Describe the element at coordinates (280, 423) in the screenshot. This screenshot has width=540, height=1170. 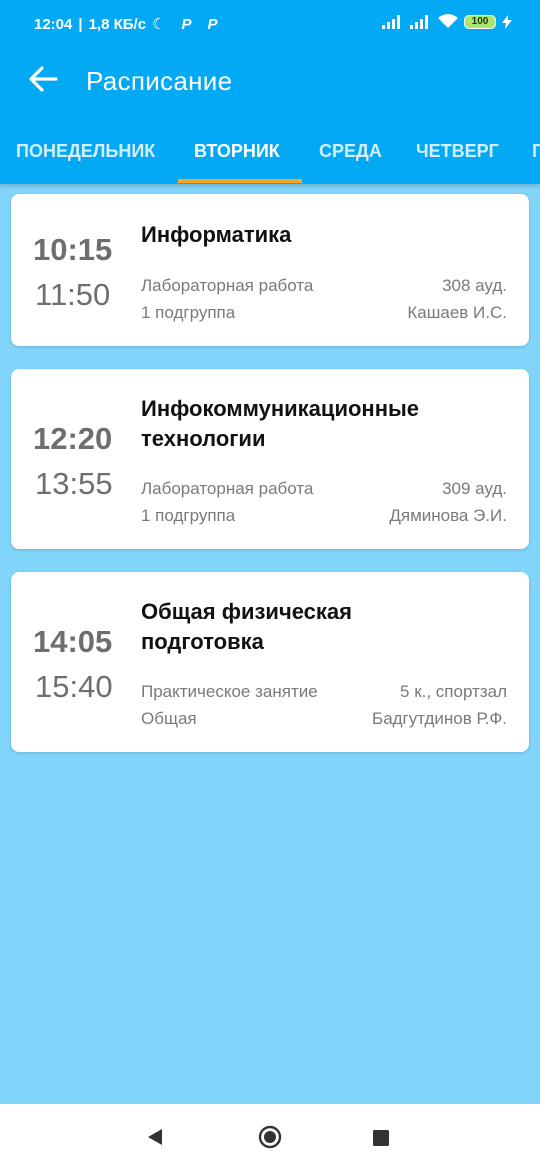
I see `lesson-subject: Инфокоммуникационные технологии` at that location.